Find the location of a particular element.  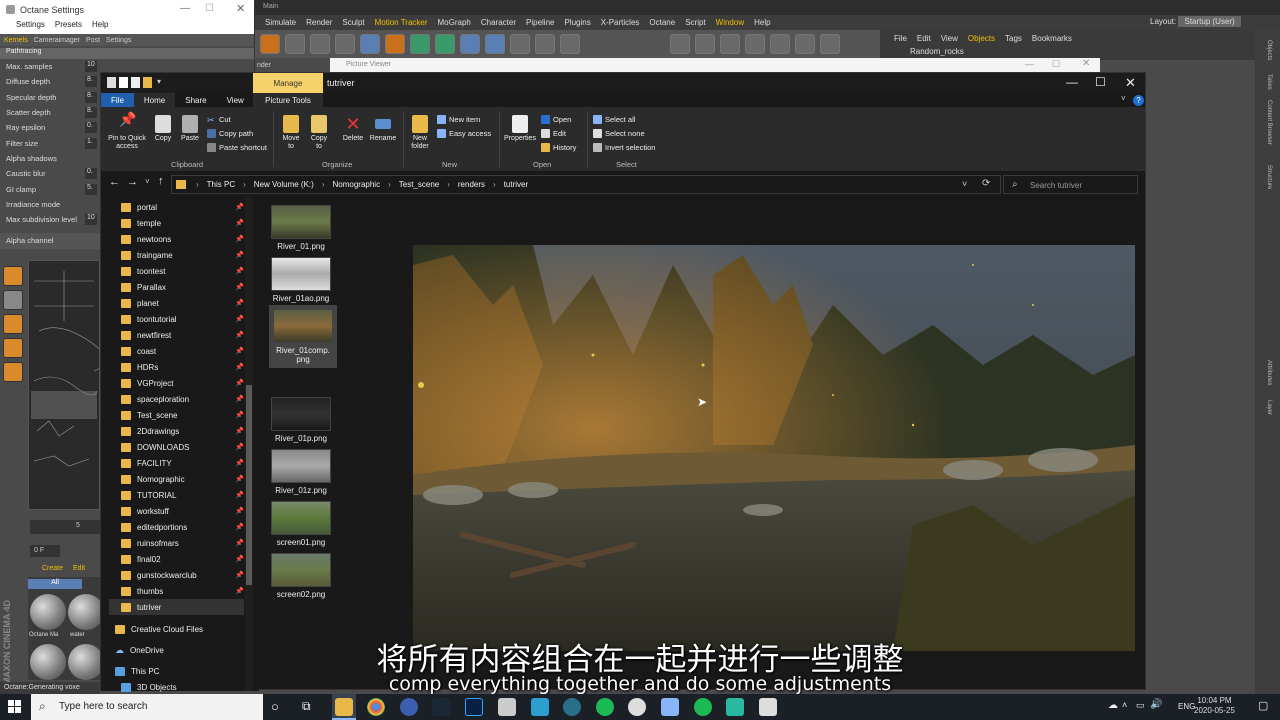

cube-icon is located at coordinates (370, 44).